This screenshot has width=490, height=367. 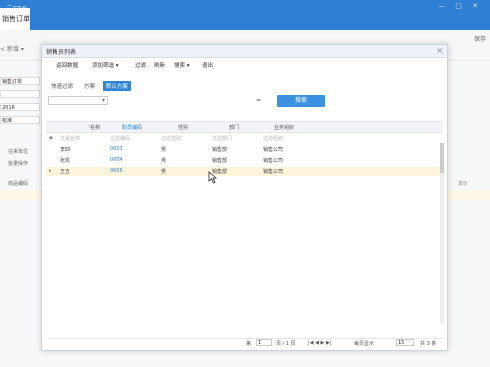 What do you see at coordinates (18, 163) in the screenshot?
I see `batch-label: 批量操作` at bounding box center [18, 163].